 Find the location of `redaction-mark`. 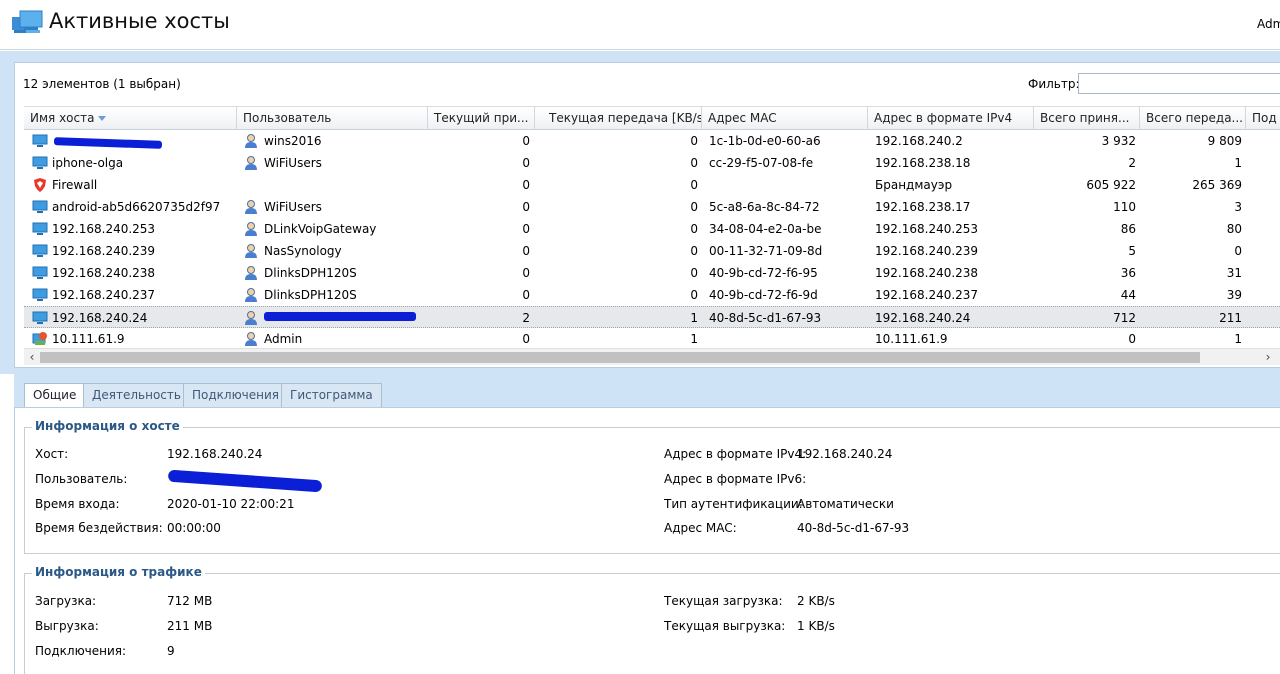

redaction-mark is located at coordinates (340, 316).